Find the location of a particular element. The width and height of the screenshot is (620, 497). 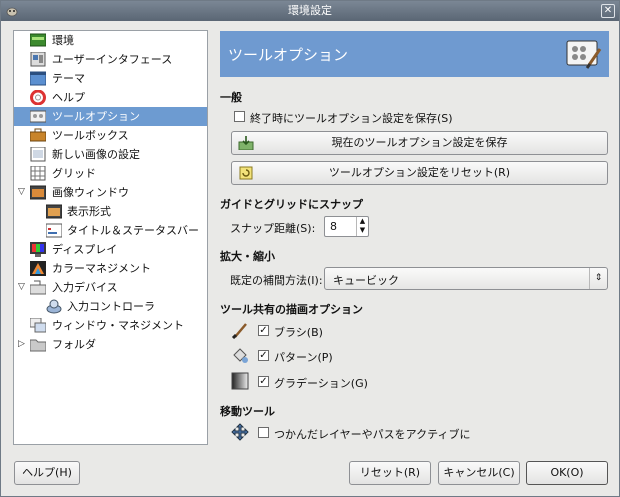

tree-item-new-image: 新しい画像の設定 is located at coordinates (110, 154).